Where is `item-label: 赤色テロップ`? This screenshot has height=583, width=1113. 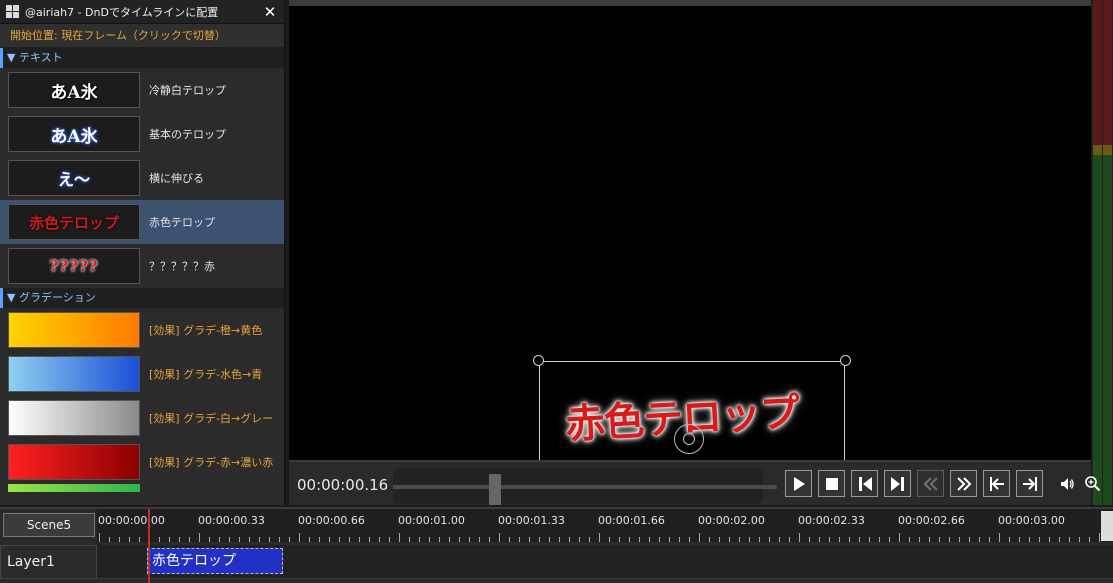
item-label: 赤色テロップ is located at coordinates (182, 222).